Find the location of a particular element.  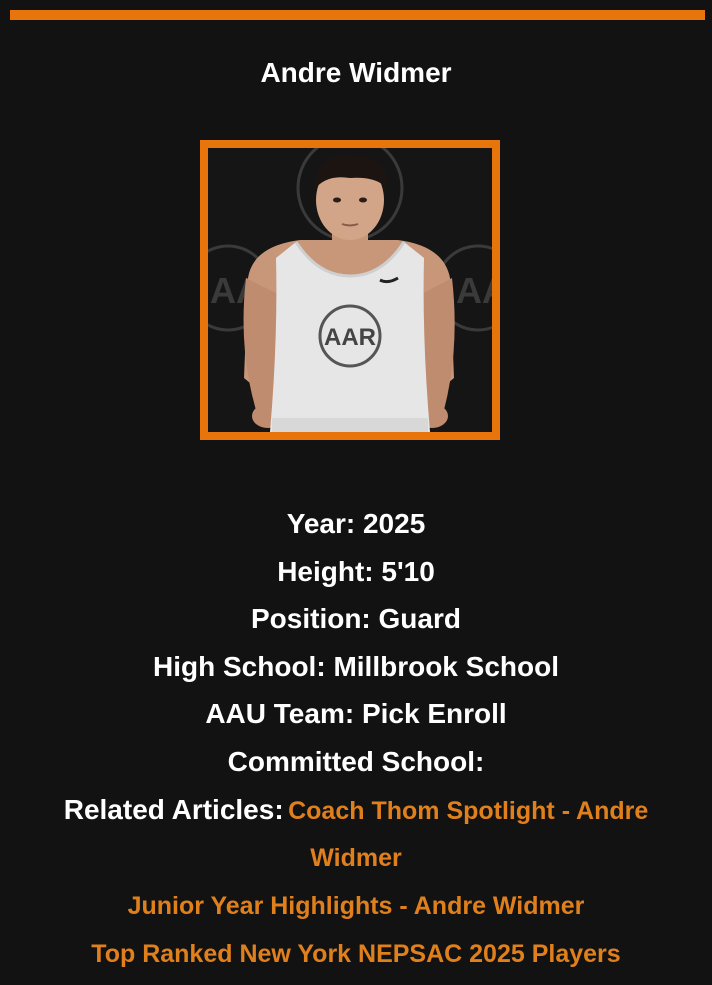

related-articles-row: Junior Year Highlights - Andre Widmer is located at coordinates (356, 906).